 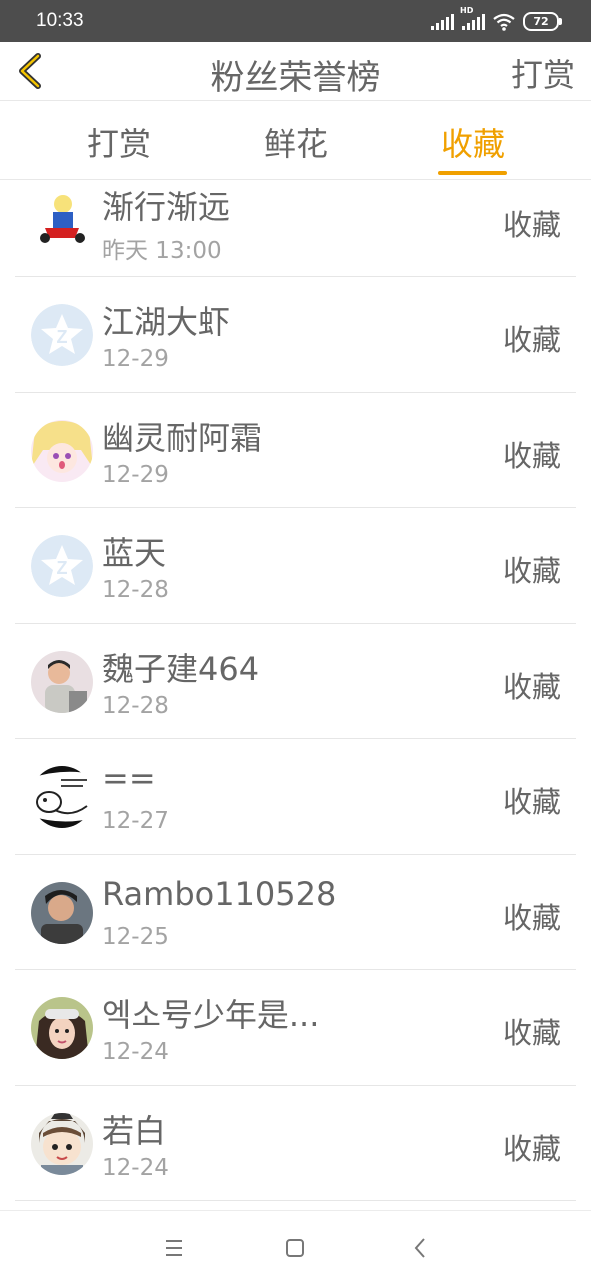 What do you see at coordinates (295, 797) in the screenshot?
I see `list-item: == 12-27 收藏` at bounding box center [295, 797].